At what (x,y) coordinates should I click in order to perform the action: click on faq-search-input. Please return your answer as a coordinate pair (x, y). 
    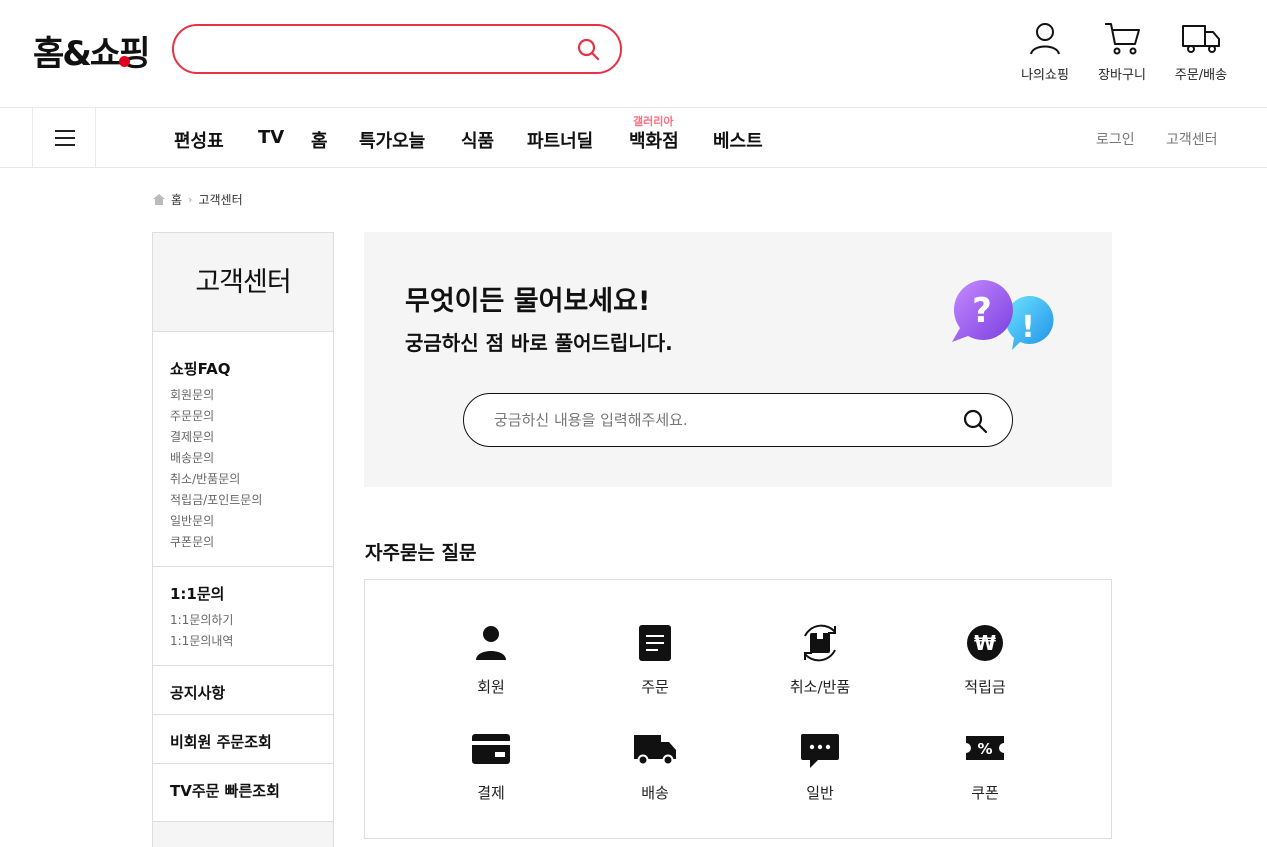
    Looking at the image, I should click on (714, 420).